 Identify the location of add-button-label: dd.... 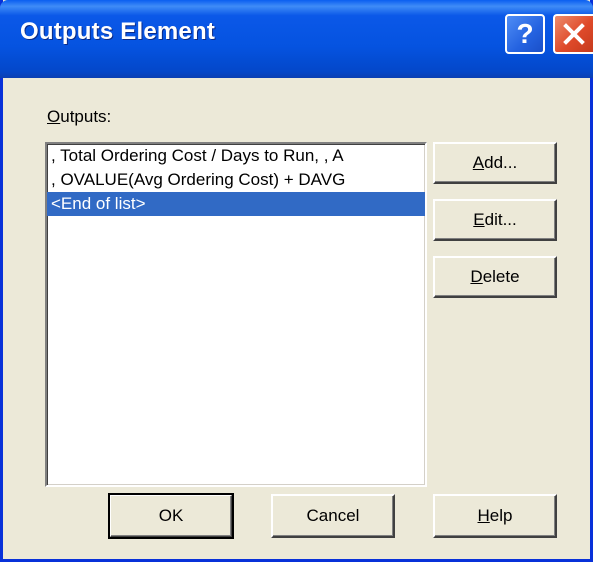
(501, 162).